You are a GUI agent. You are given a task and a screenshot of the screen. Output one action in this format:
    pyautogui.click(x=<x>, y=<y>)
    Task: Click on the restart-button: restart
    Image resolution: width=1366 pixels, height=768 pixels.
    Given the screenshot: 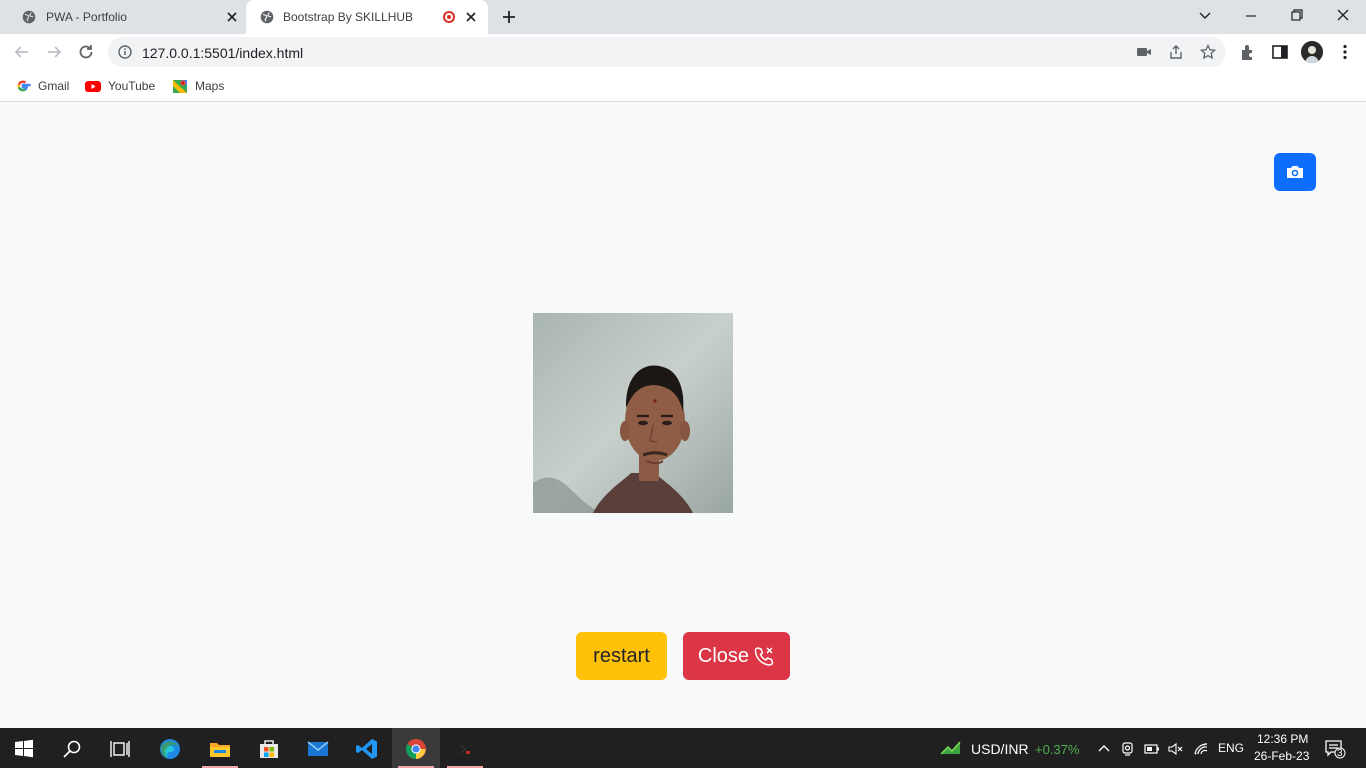 What is the action you would take?
    pyautogui.click(x=621, y=656)
    